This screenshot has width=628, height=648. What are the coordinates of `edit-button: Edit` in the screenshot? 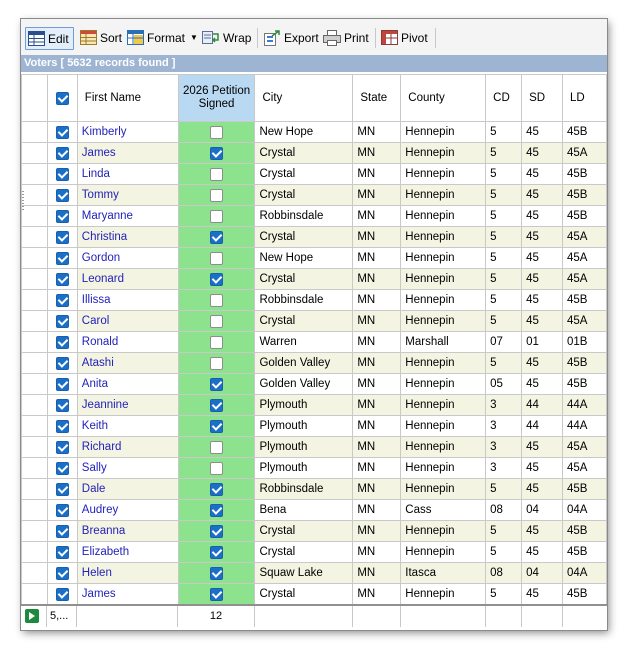 It's located at (49, 38).